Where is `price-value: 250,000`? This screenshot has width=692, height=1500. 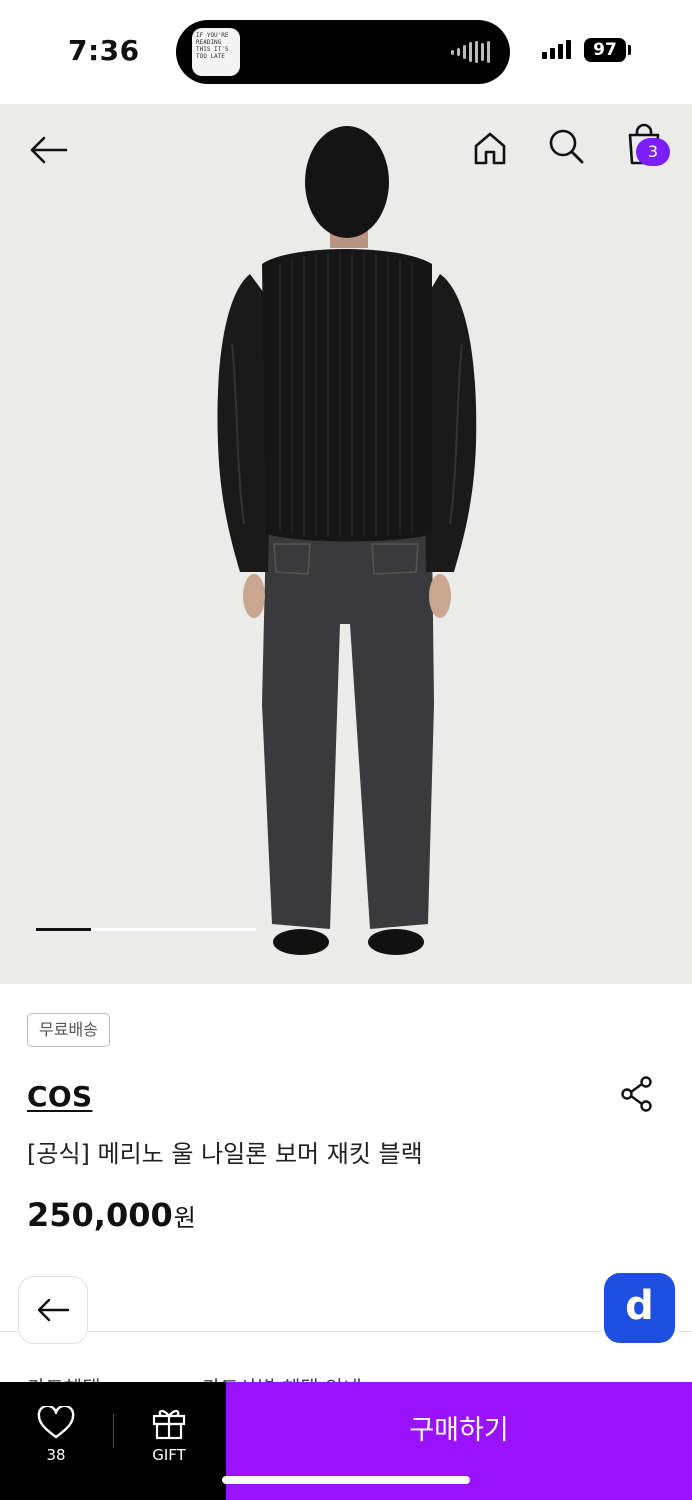 price-value: 250,000 is located at coordinates (100, 1215).